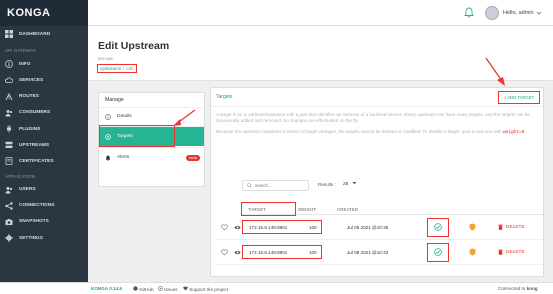  Describe the element at coordinates (9, 221) in the screenshot. I see `camera-icon` at that location.